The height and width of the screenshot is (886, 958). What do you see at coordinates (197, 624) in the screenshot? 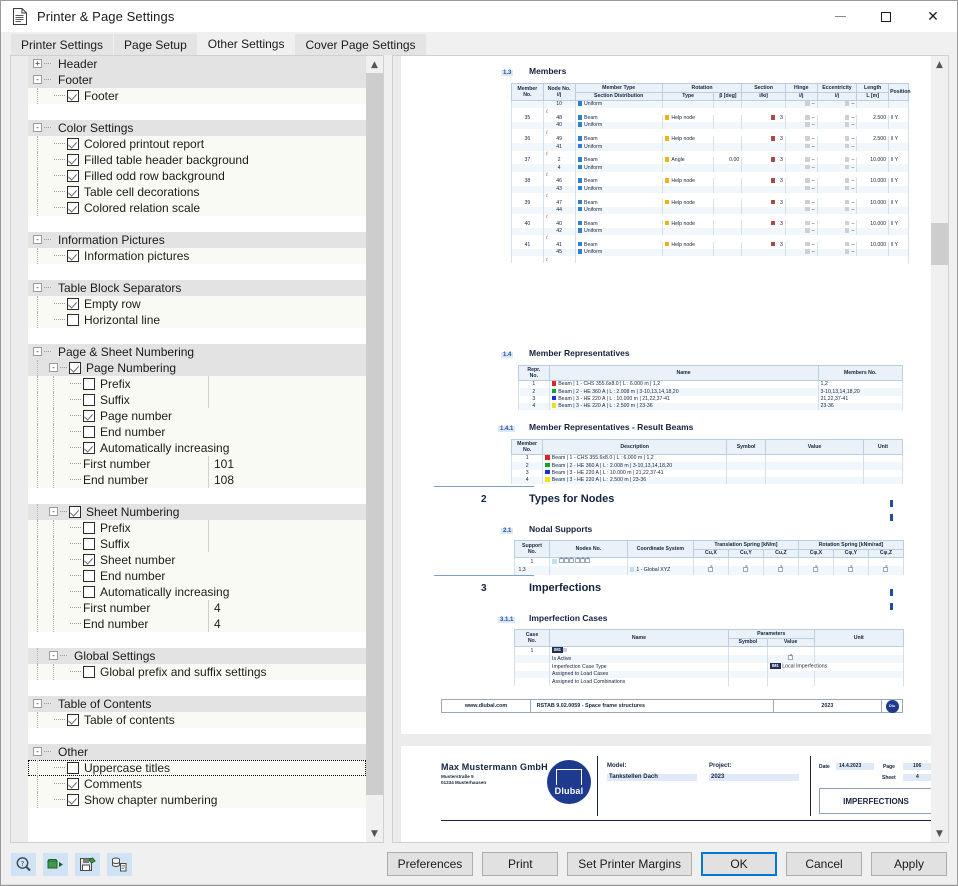
I see `tree-row: End number 4` at bounding box center [197, 624].